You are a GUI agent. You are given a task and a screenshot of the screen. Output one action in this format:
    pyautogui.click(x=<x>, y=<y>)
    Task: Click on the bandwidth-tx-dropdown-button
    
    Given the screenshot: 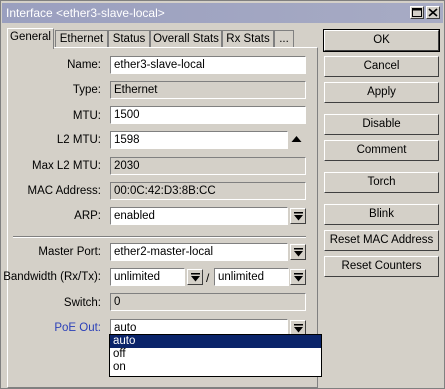 What is the action you would take?
    pyautogui.click(x=298, y=277)
    